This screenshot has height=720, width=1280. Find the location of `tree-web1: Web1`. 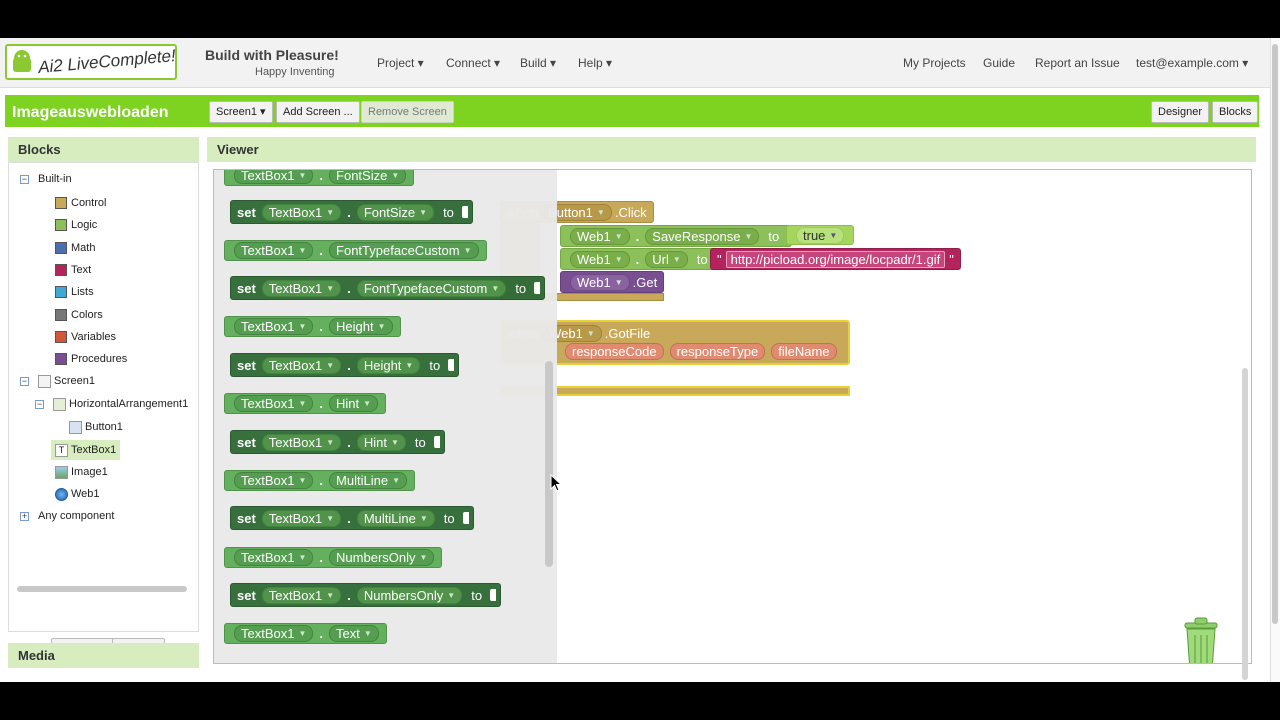

tree-web1: Web1 is located at coordinates (77, 494).